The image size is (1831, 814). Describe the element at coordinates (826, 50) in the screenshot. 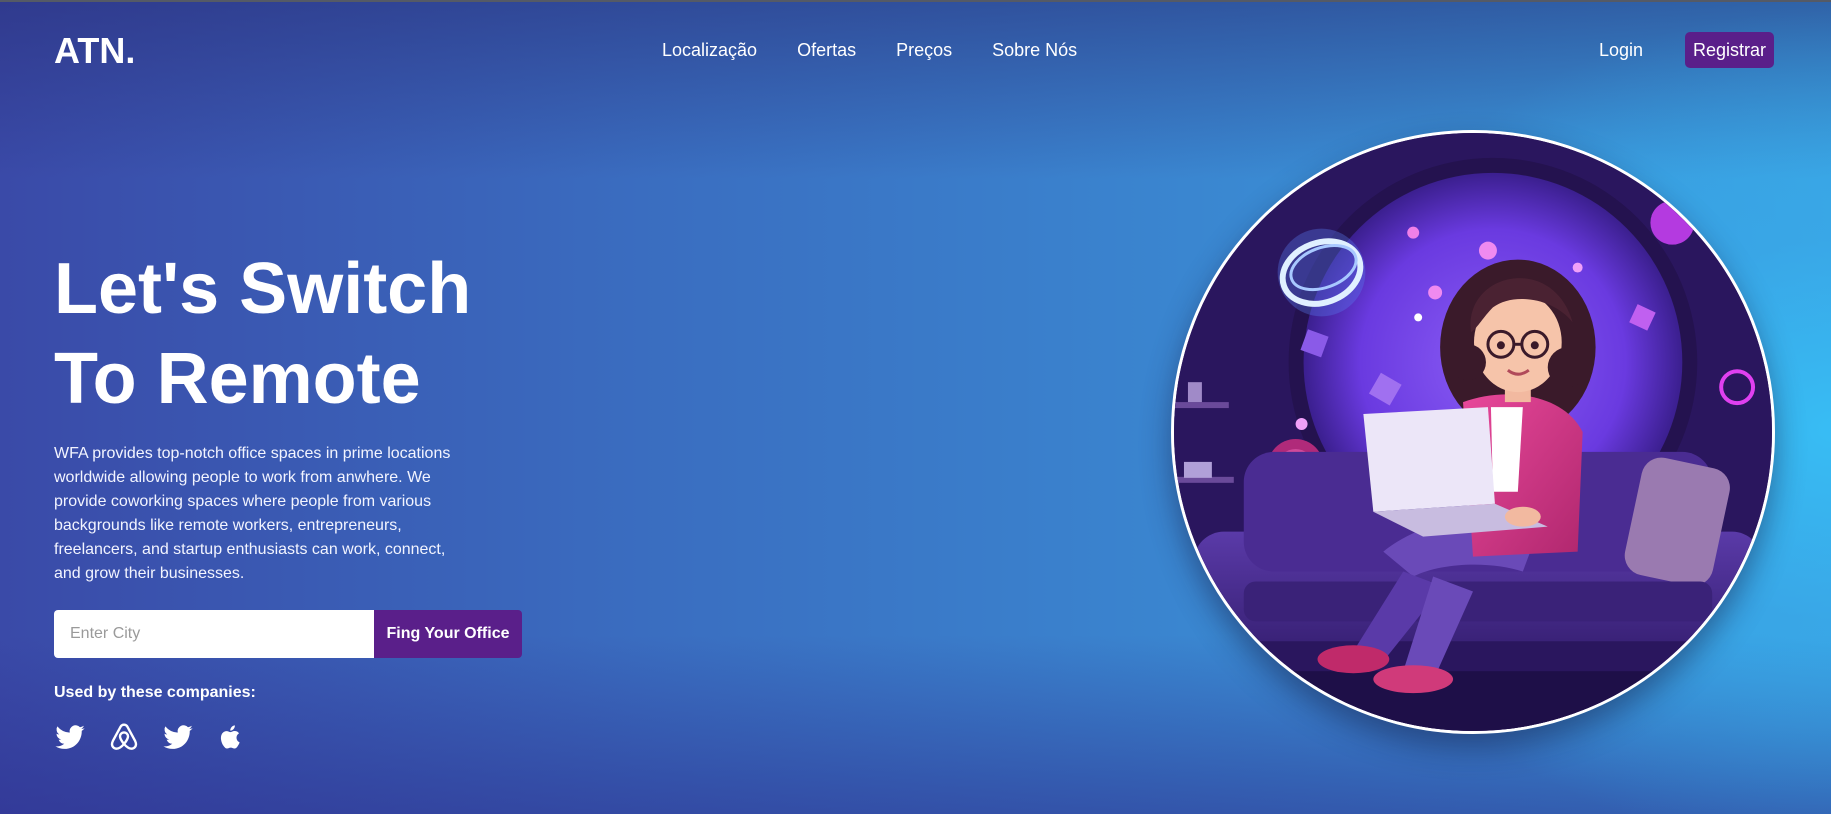

I see `nav-link-ofertas: Ofertas` at that location.